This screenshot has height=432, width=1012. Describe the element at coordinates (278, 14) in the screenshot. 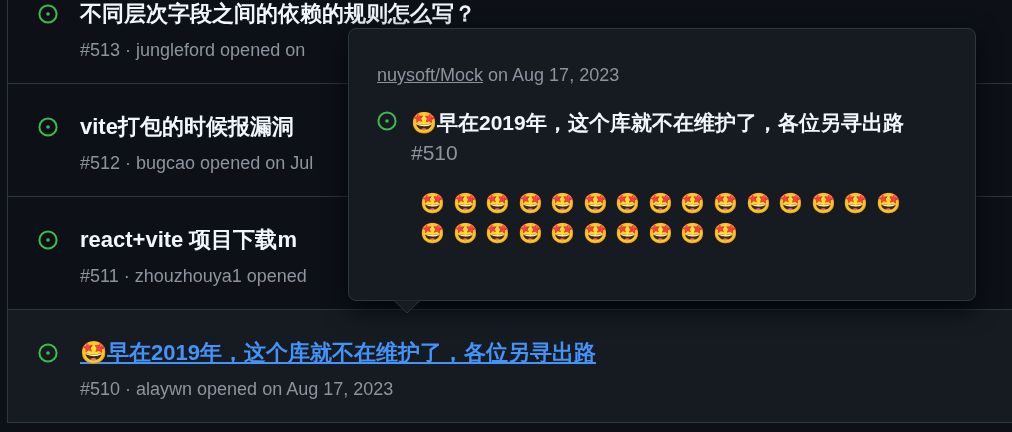

I see `issue-title: 不同层次字段之间的依赖的规则怎么写？` at that location.